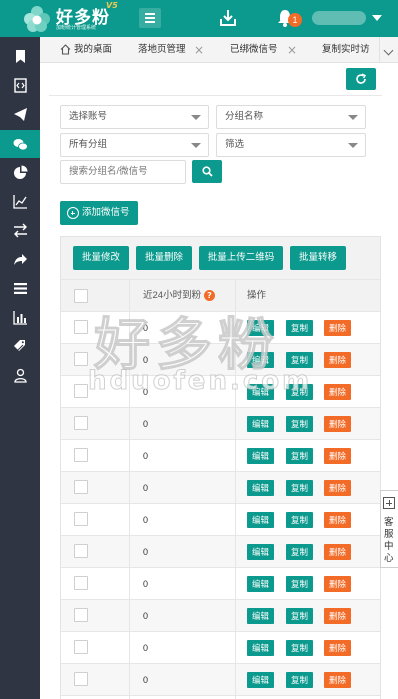 The height and width of the screenshot is (699, 398). What do you see at coordinates (228, 18) in the screenshot?
I see `download-icon` at bounding box center [228, 18].